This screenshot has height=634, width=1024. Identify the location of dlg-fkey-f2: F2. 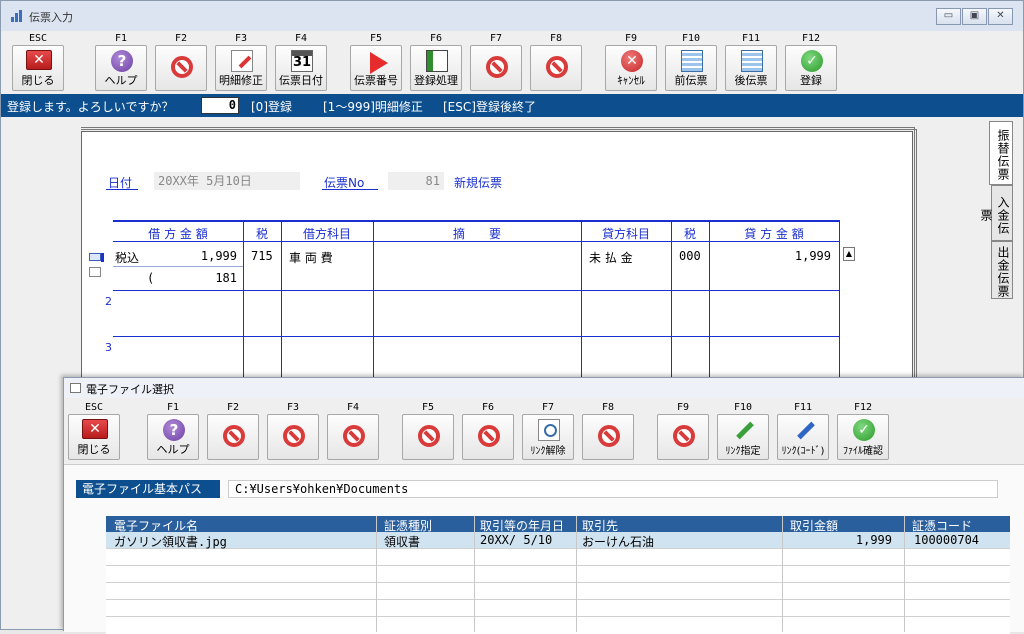
(233, 431).